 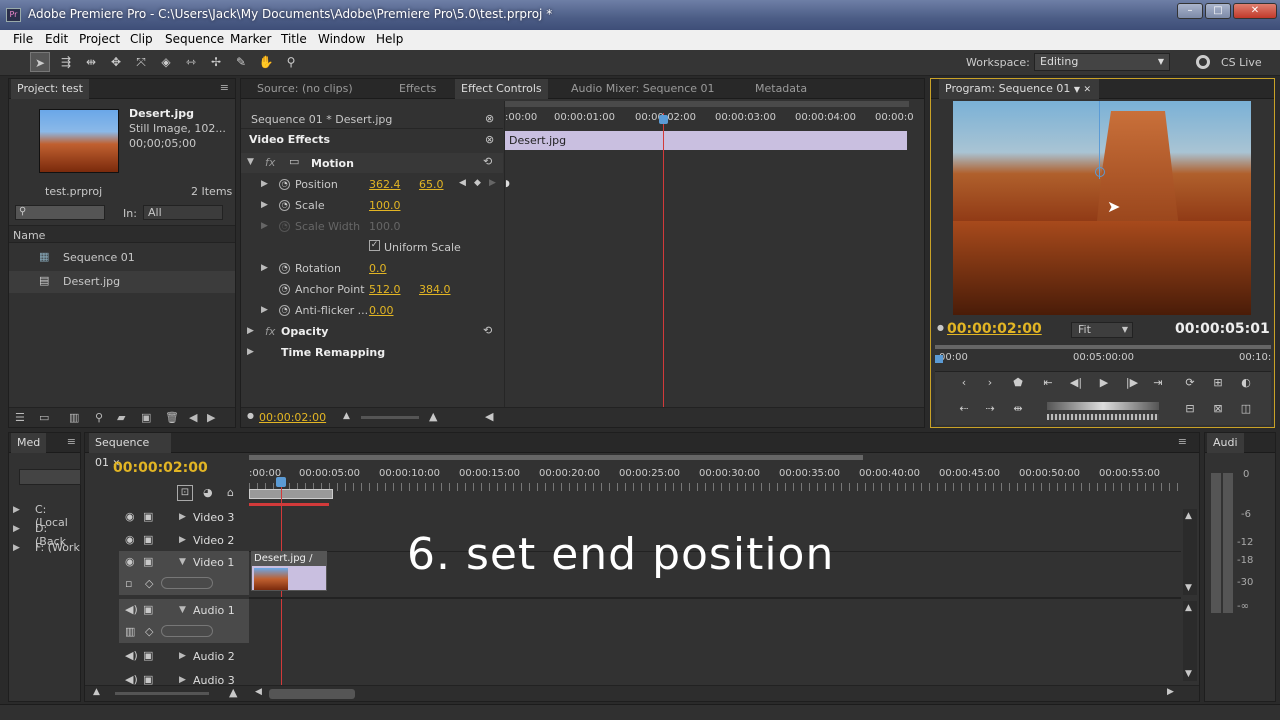 What do you see at coordinates (172, 417) in the screenshot?
I see `trash-icon: 🗑` at bounding box center [172, 417].